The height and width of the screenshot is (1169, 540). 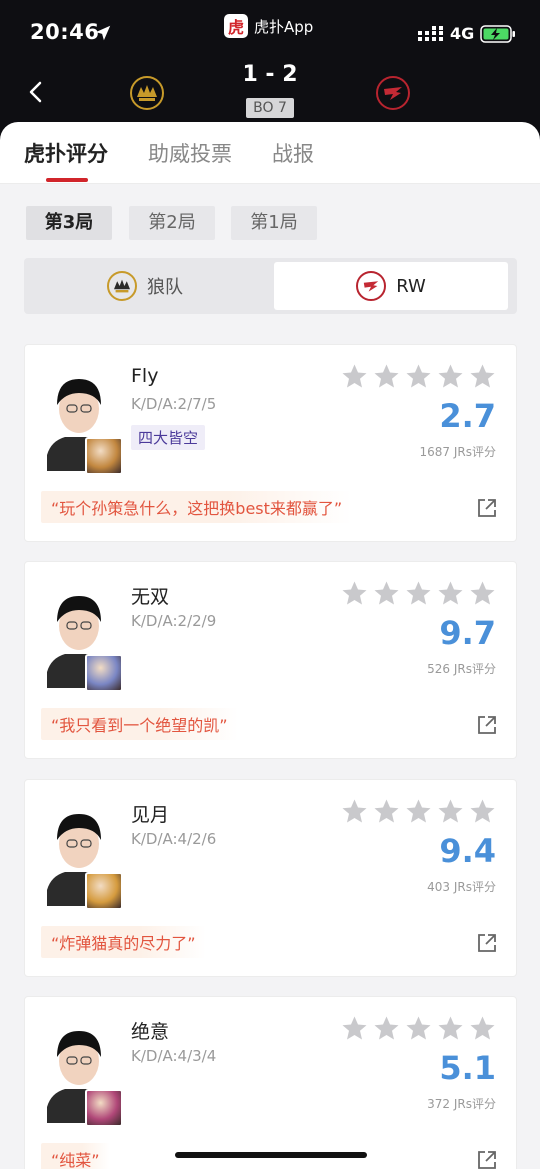 I want to click on match-header: 20:46 虎 虎扑App 4G 1 - 2 BO 7, so click(x=270, y=70).